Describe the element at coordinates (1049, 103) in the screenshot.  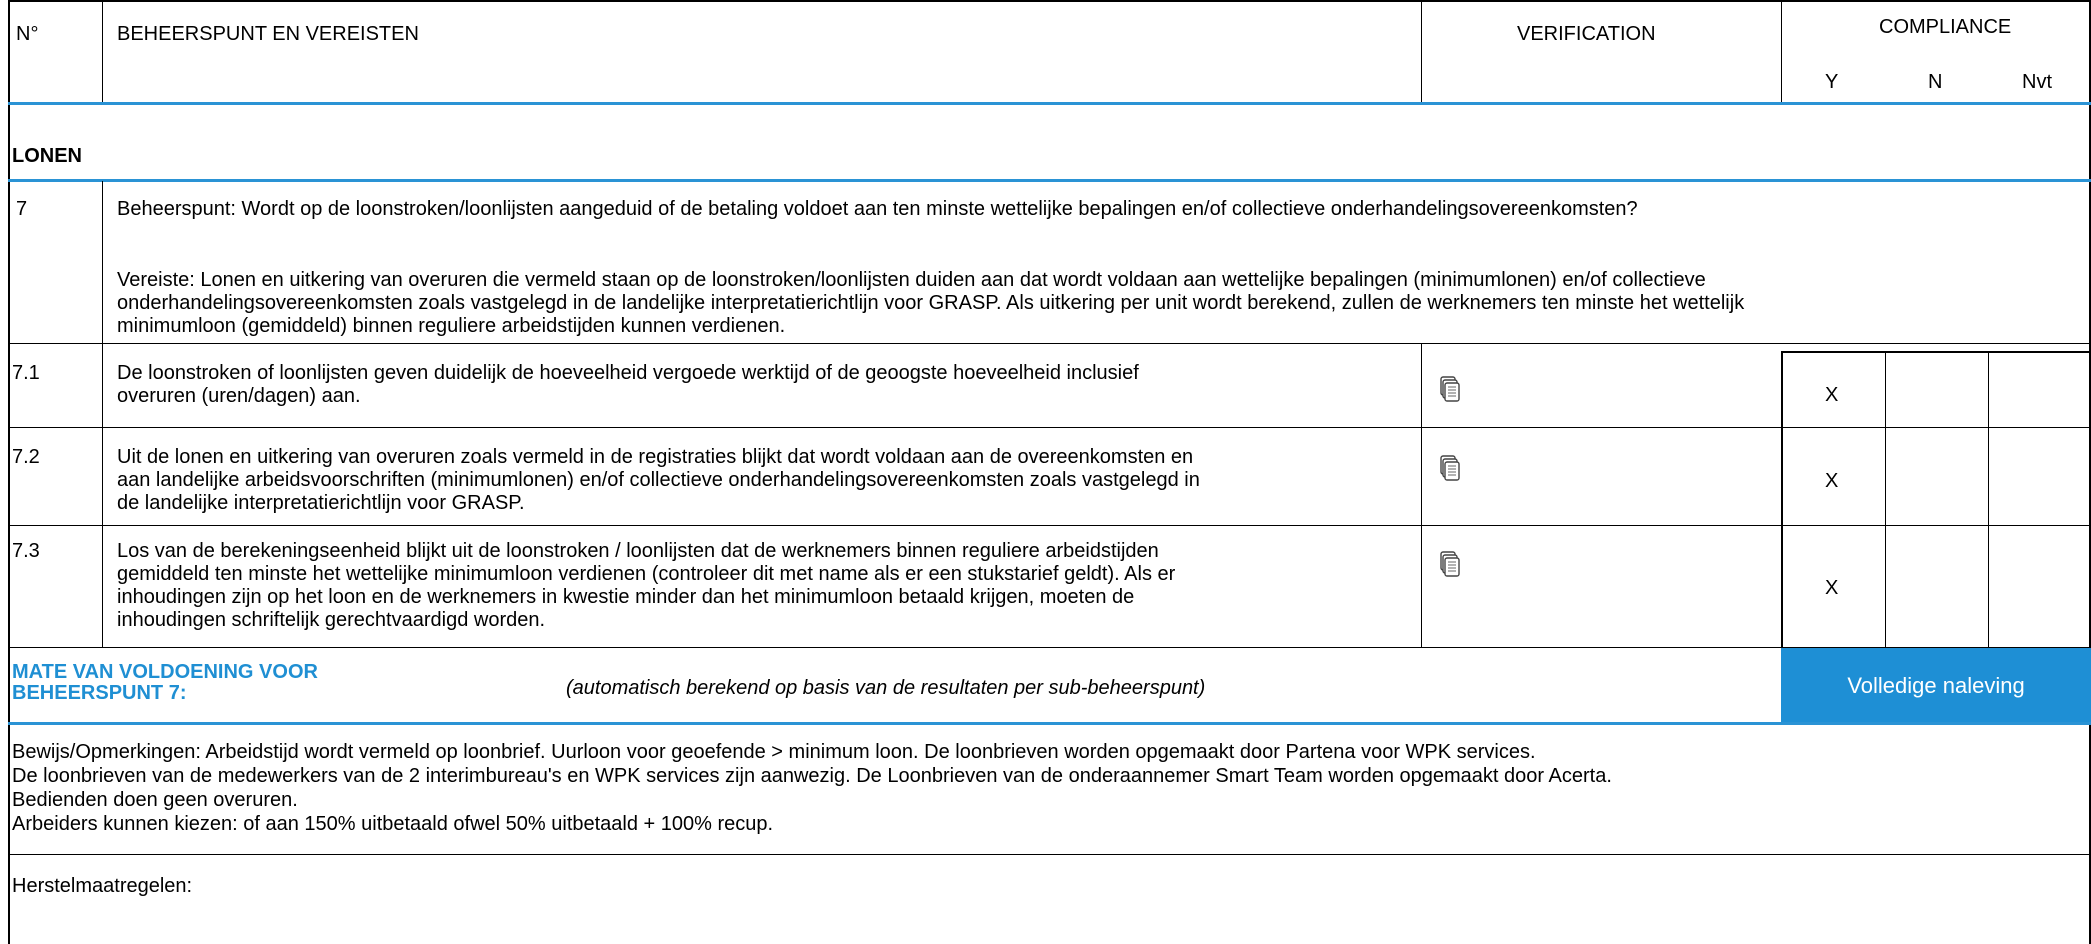
I see `header-bottom-rule` at that location.